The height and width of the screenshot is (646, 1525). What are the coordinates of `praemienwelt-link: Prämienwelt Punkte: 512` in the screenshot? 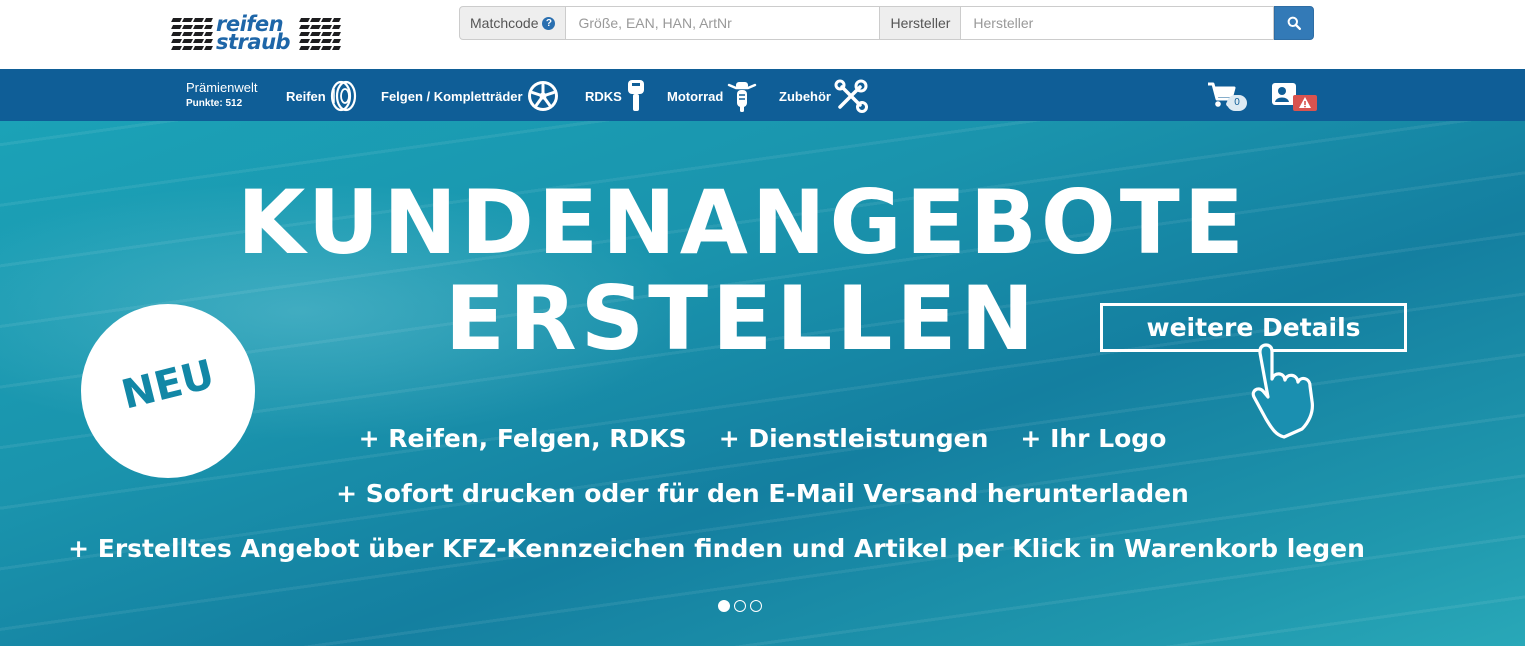 It's located at (222, 94).